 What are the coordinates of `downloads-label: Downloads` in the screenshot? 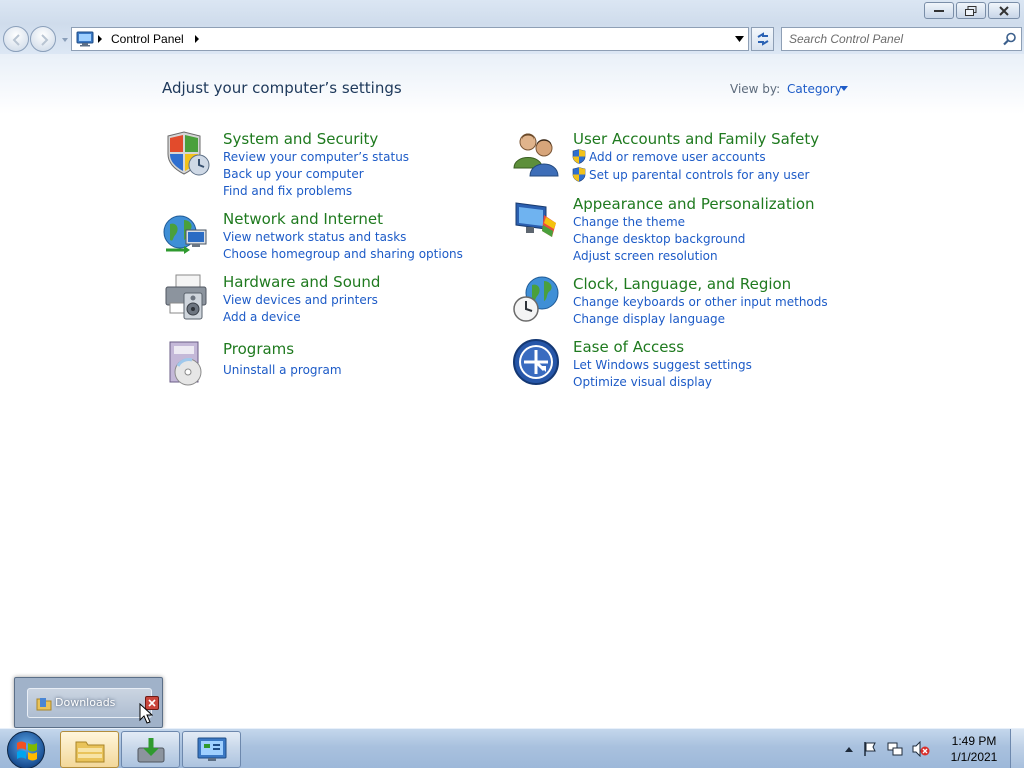 It's located at (85, 702).